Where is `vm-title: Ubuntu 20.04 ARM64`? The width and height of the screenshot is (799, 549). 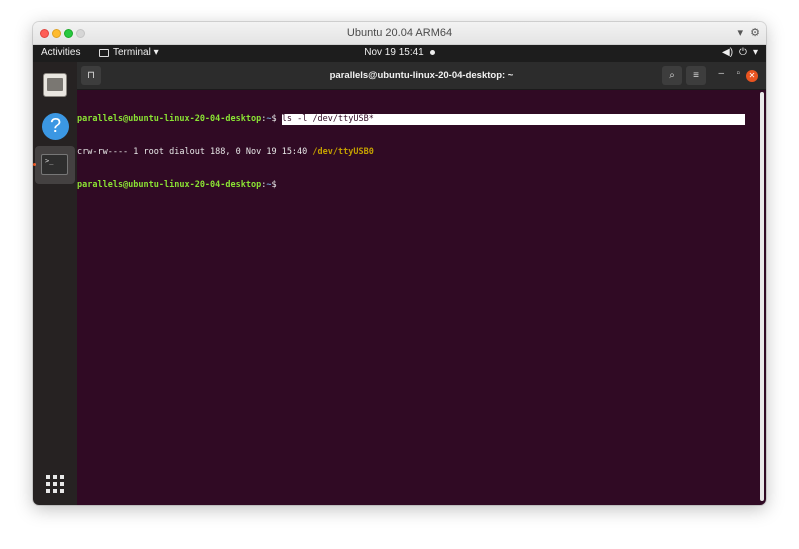
vm-title: Ubuntu 20.04 ARM64 is located at coordinates (399, 33).